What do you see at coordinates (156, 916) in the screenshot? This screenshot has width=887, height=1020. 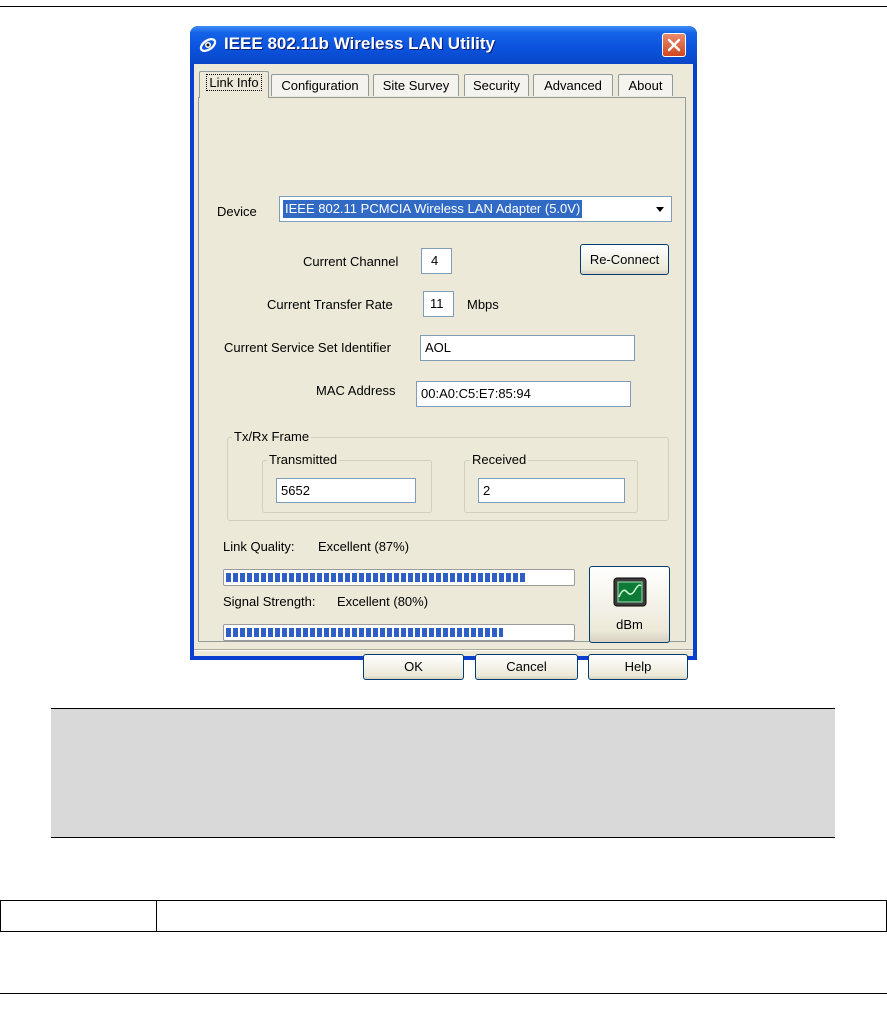 I see `table-cell-divider` at bounding box center [156, 916].